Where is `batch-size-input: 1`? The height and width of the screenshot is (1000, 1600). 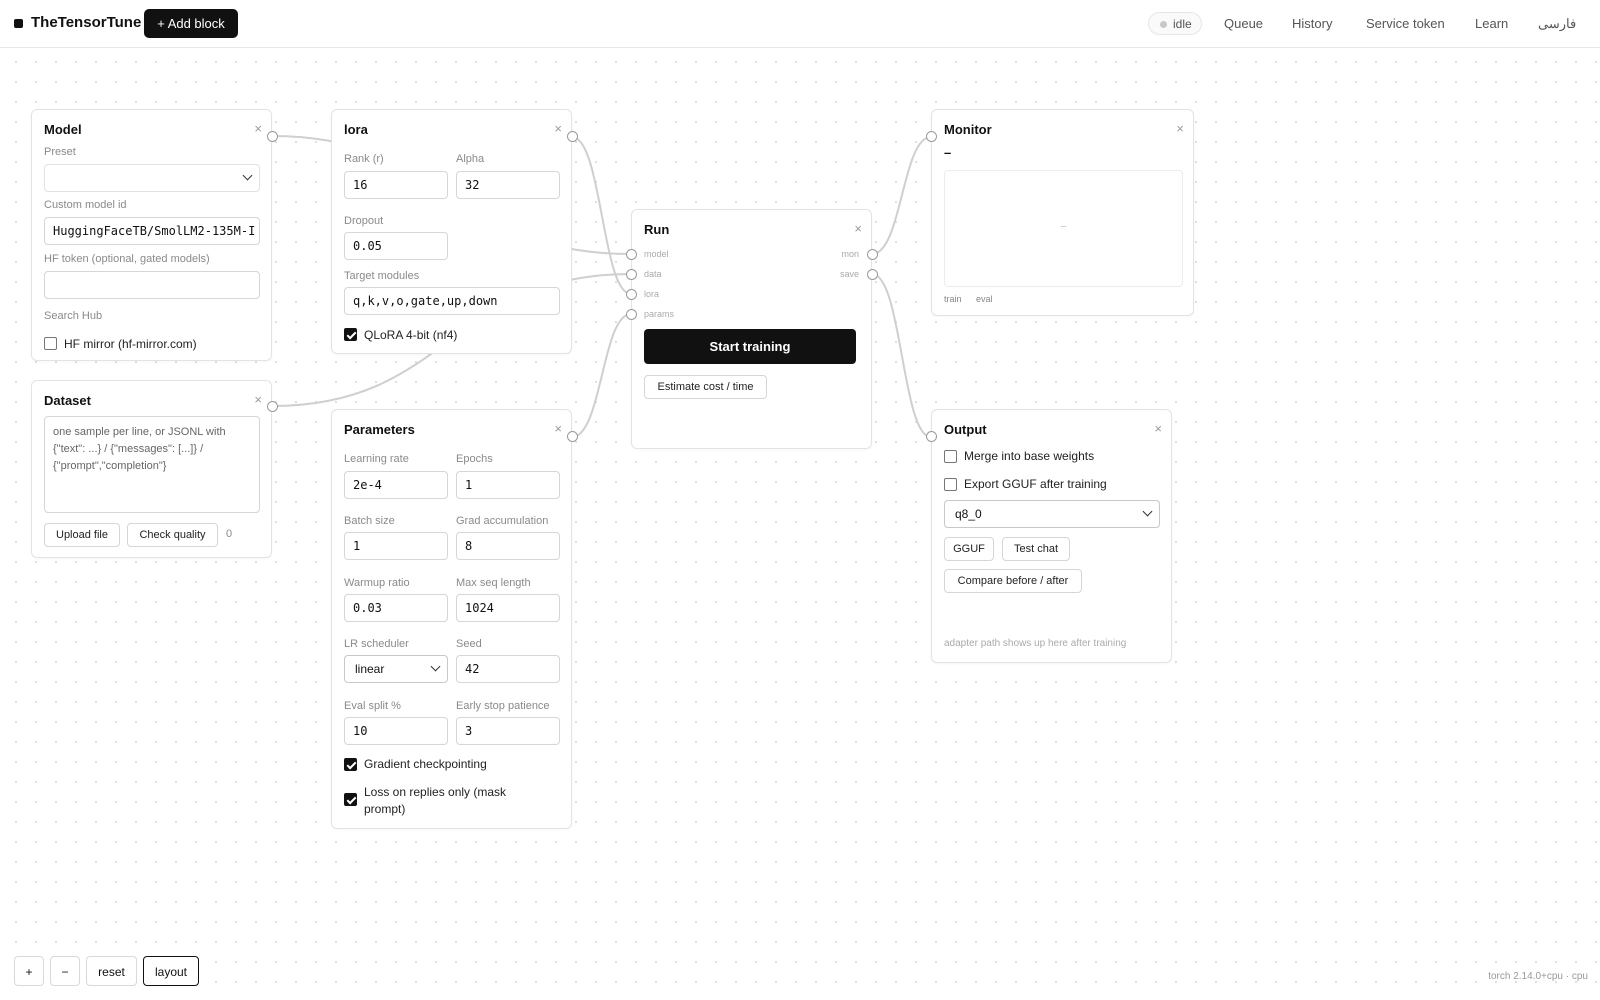 batch-size-input: 1 is located at coordinates (396, 546).